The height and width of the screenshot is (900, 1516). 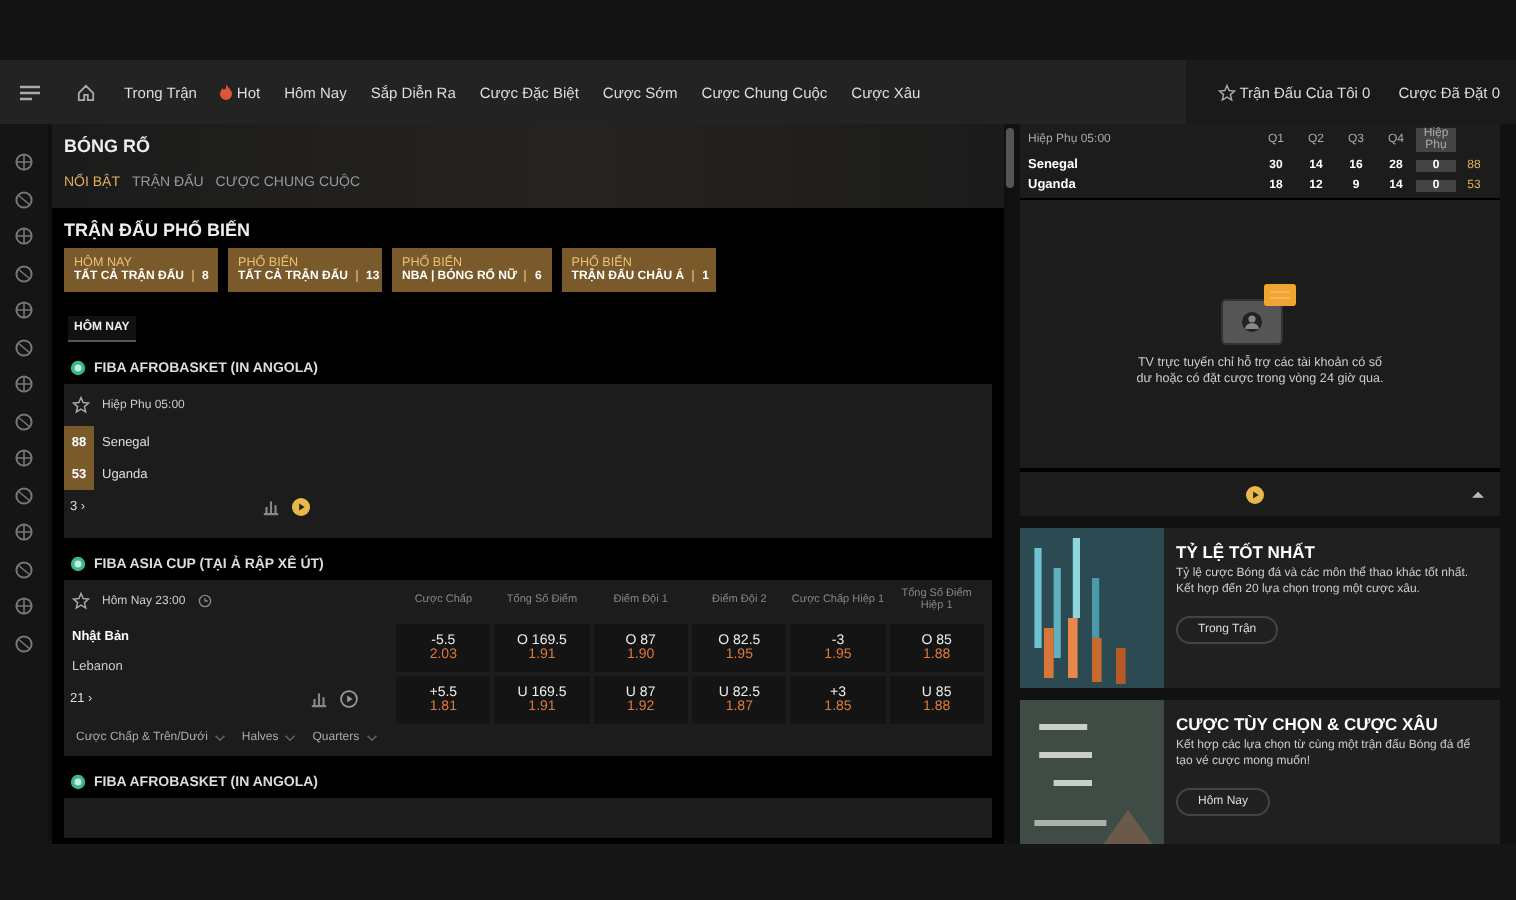 What do you see at coordinates (1245, 552) in the screenshot?
I see `promo-title: TỶ LỆ TỐT NHẤT` at bounding box center [1245, 552].